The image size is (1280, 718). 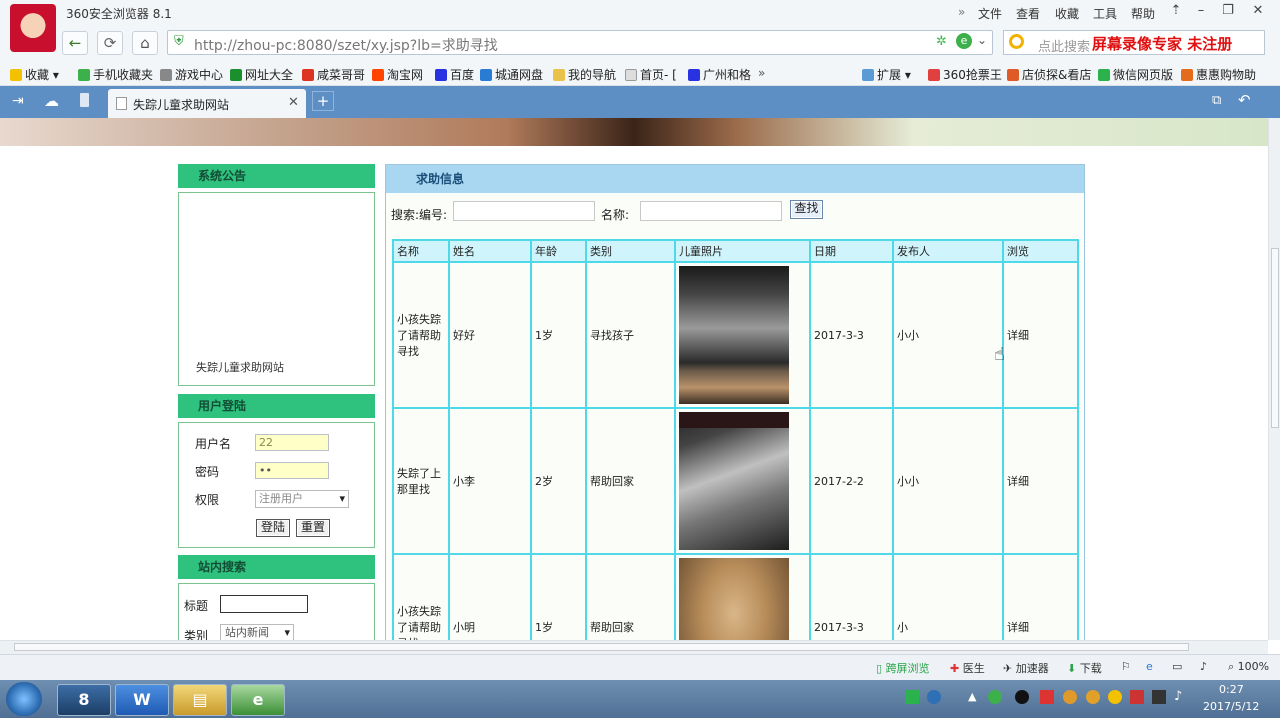 I want to click on search-id-input, so click(x=524, y=211).